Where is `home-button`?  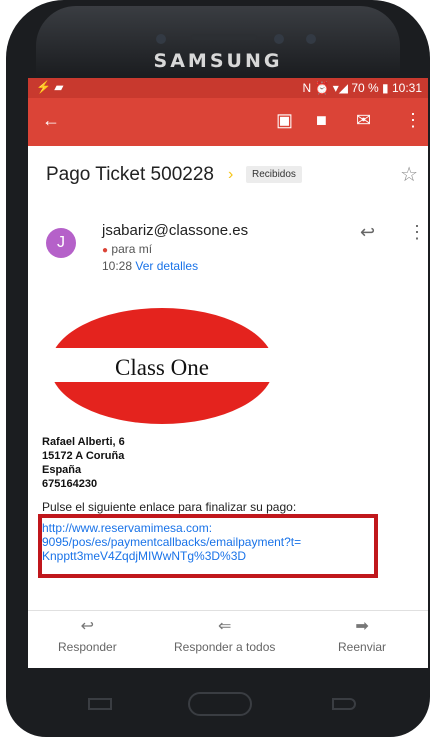
home-button is located at coordinates (220, 704).